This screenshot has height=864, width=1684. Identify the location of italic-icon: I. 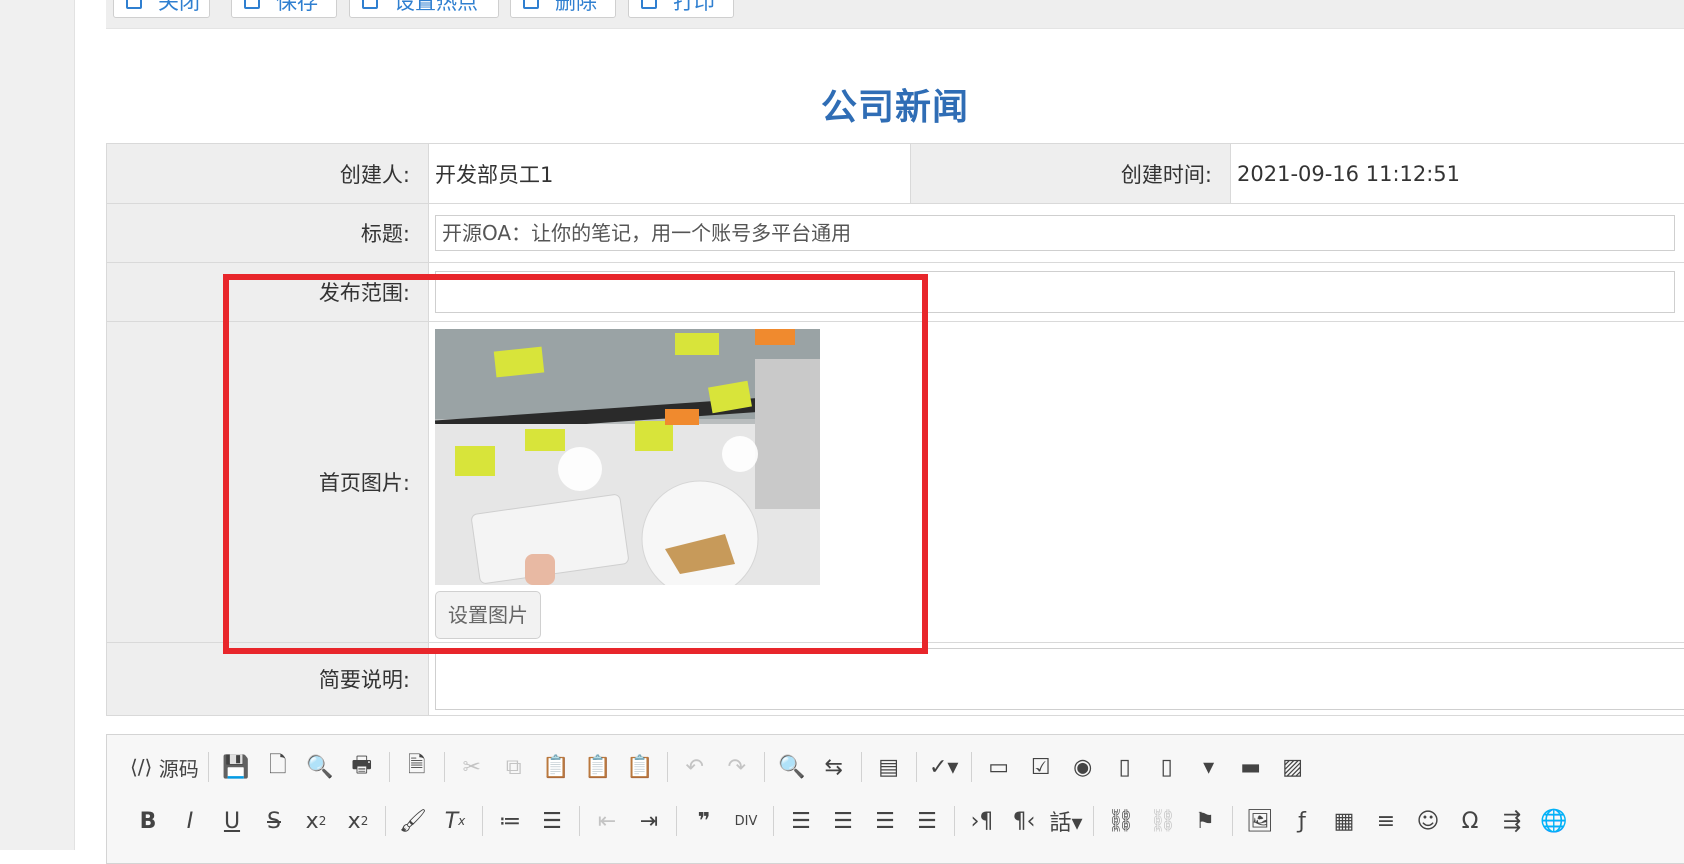
(190, 821).